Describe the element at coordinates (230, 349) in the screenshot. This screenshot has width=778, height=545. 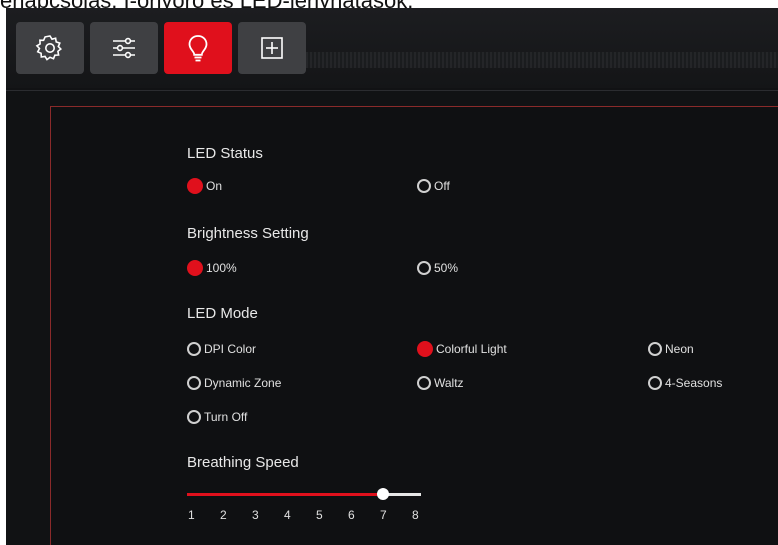
I see `radio-label: DPI Color` at that location.